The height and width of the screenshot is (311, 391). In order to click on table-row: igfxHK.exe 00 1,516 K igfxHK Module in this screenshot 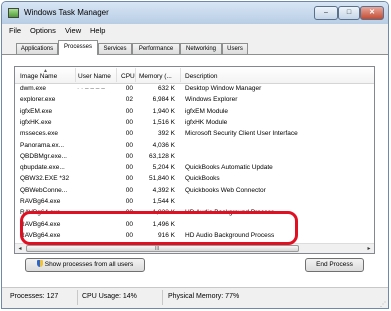, I will do `click(194, 122)`.